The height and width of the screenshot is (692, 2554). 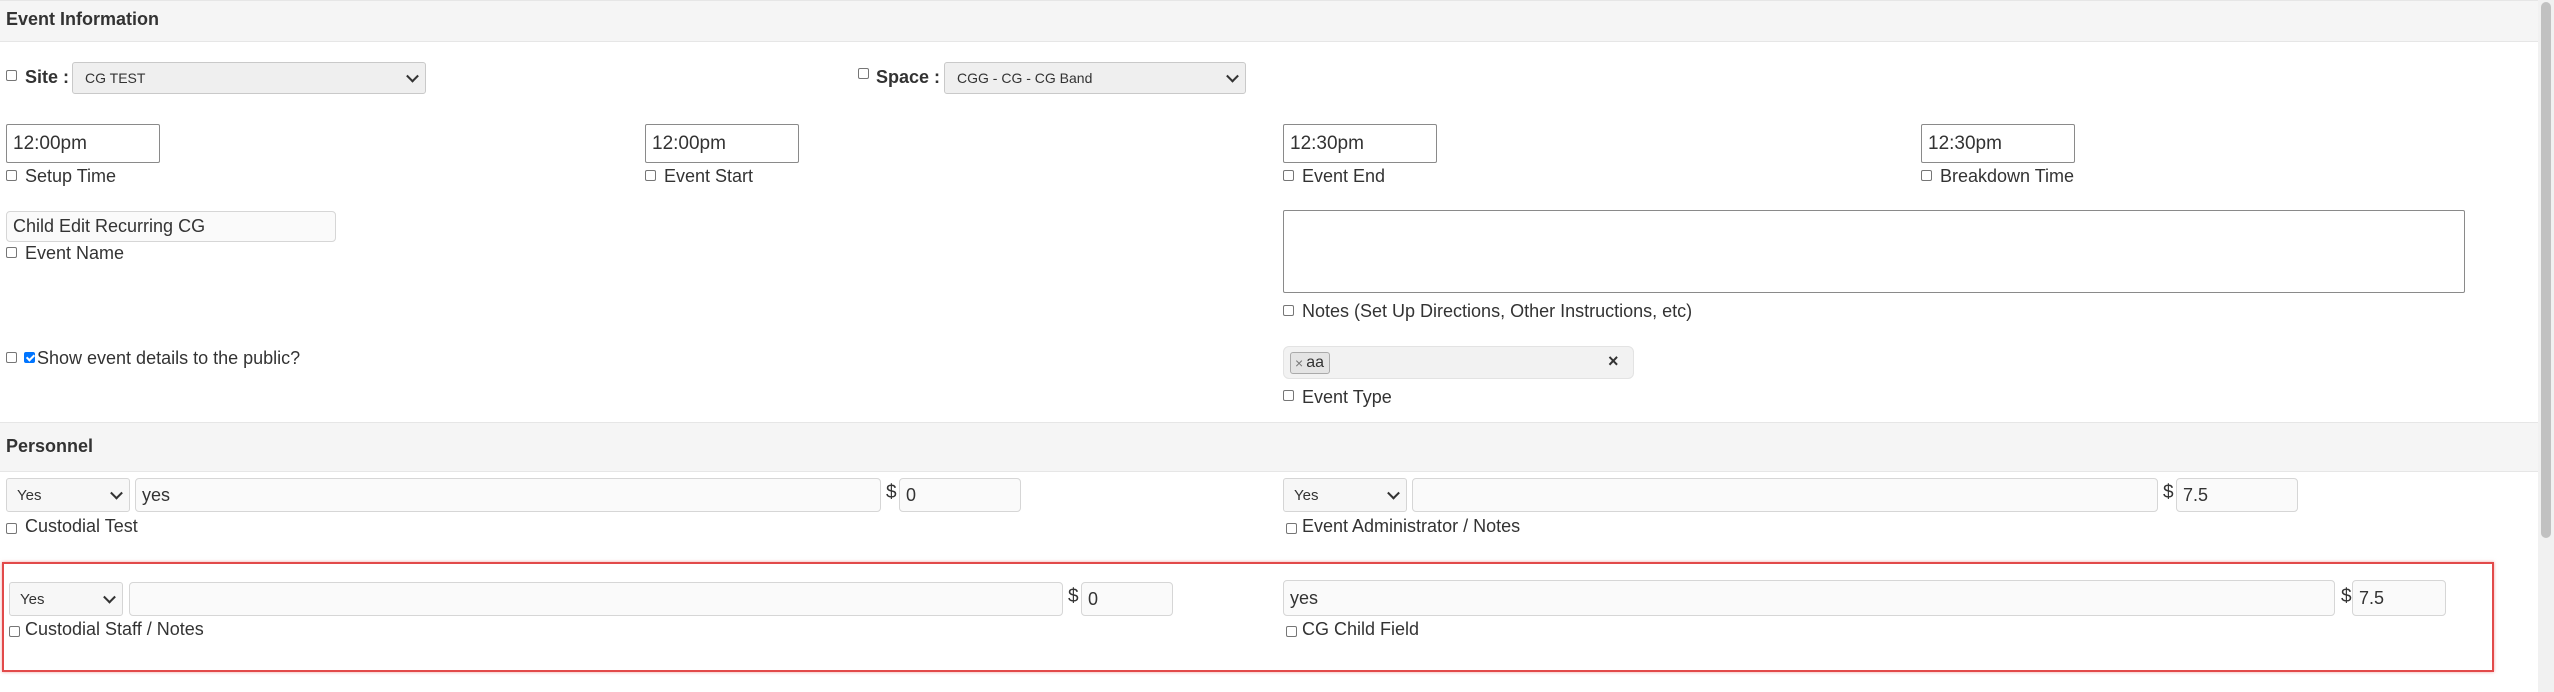 What do you see at coordinates (1785, 495) in the screenshot?
I see `event-admin-notes-input` at bounding box center [1785, 495].